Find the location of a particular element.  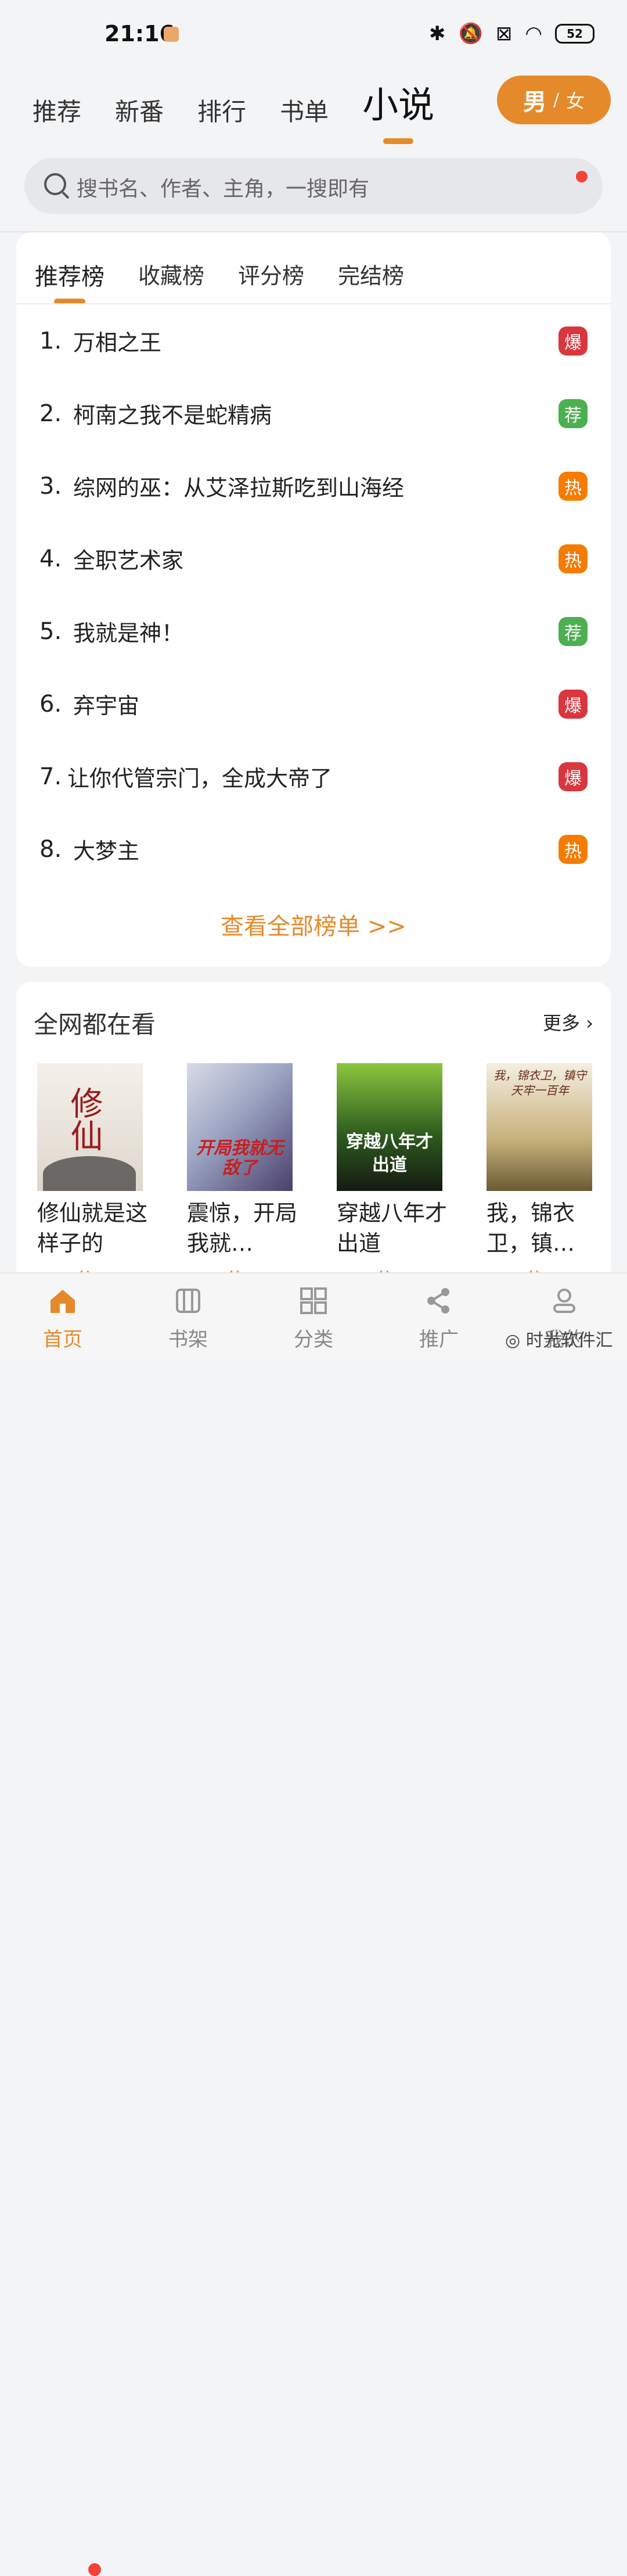

tab-new: 新番 is located at coordinates (140, 110).